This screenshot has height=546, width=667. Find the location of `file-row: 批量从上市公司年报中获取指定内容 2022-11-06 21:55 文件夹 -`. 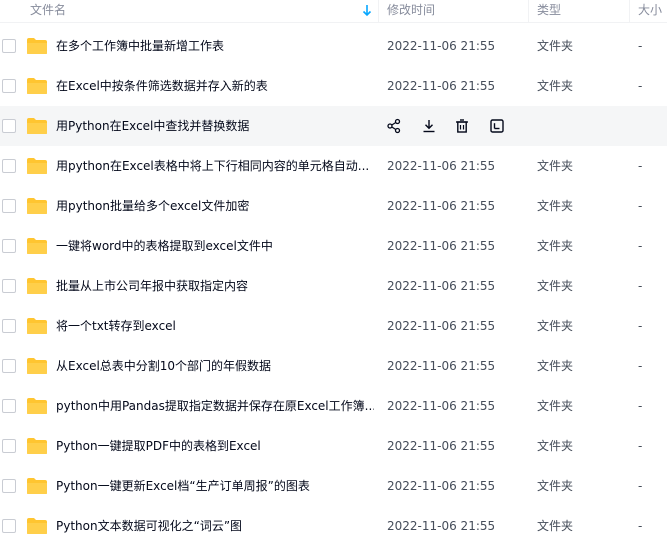

file-row: 批量从上市公司年报中获取指定内容 2022-11-06 21:55 文件夹 - is located at coordinates (333, 286).